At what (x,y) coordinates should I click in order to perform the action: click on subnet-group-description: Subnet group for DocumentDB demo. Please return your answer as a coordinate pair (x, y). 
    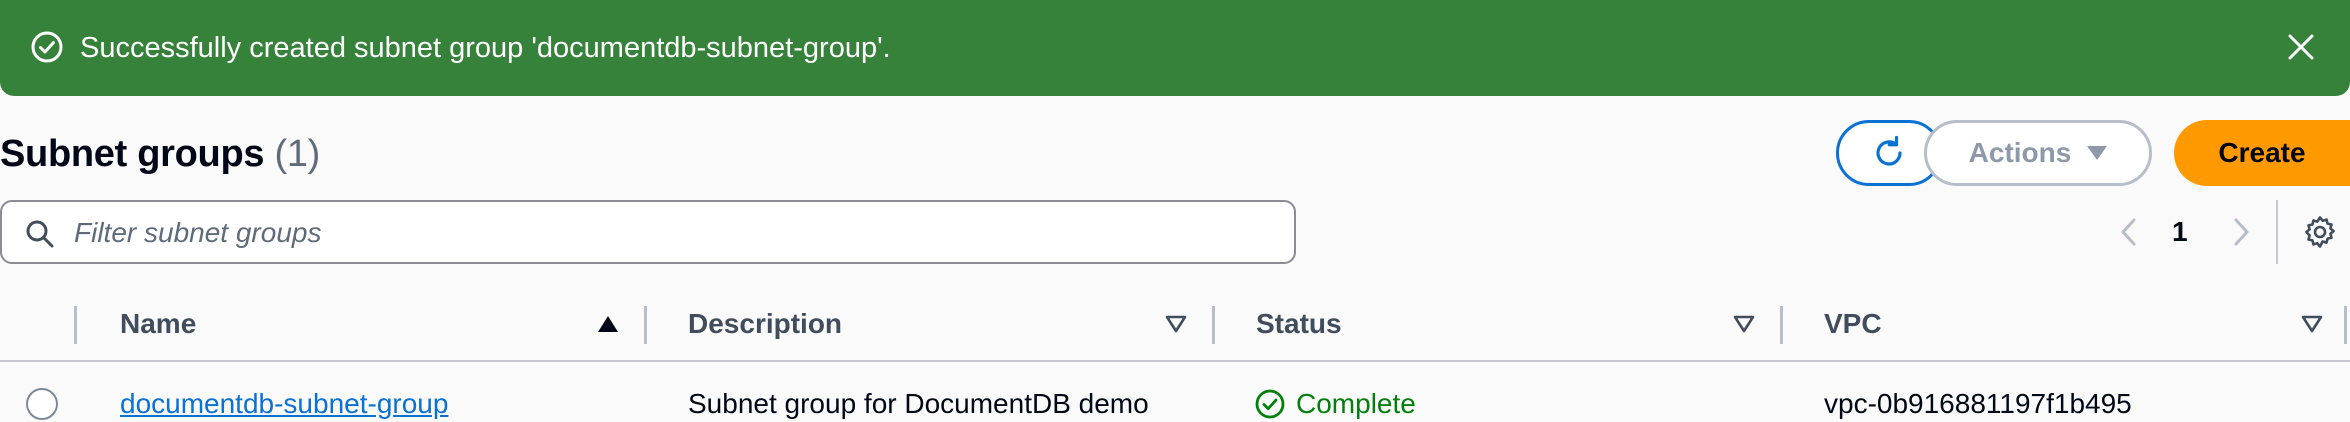
    Looking at the image, I should click on (918, 403).